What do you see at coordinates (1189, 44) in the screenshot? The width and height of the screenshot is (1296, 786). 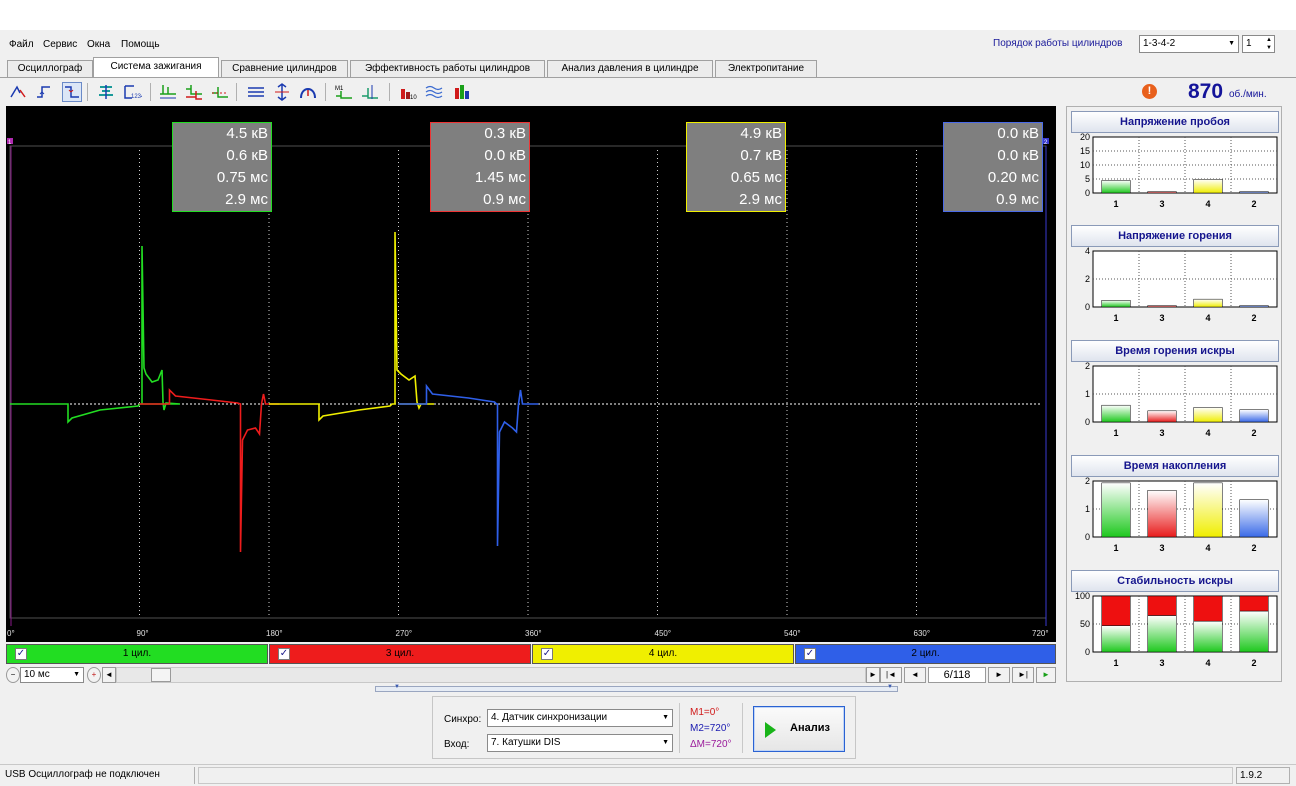 I see `cylinder-order-select: 1-3-4-2 ▼` at bounding box center [1189, 44].